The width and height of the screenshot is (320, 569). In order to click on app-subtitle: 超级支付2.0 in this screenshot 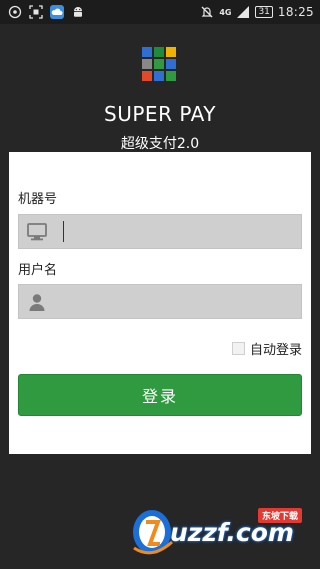, I will do `click(160, 144)`.